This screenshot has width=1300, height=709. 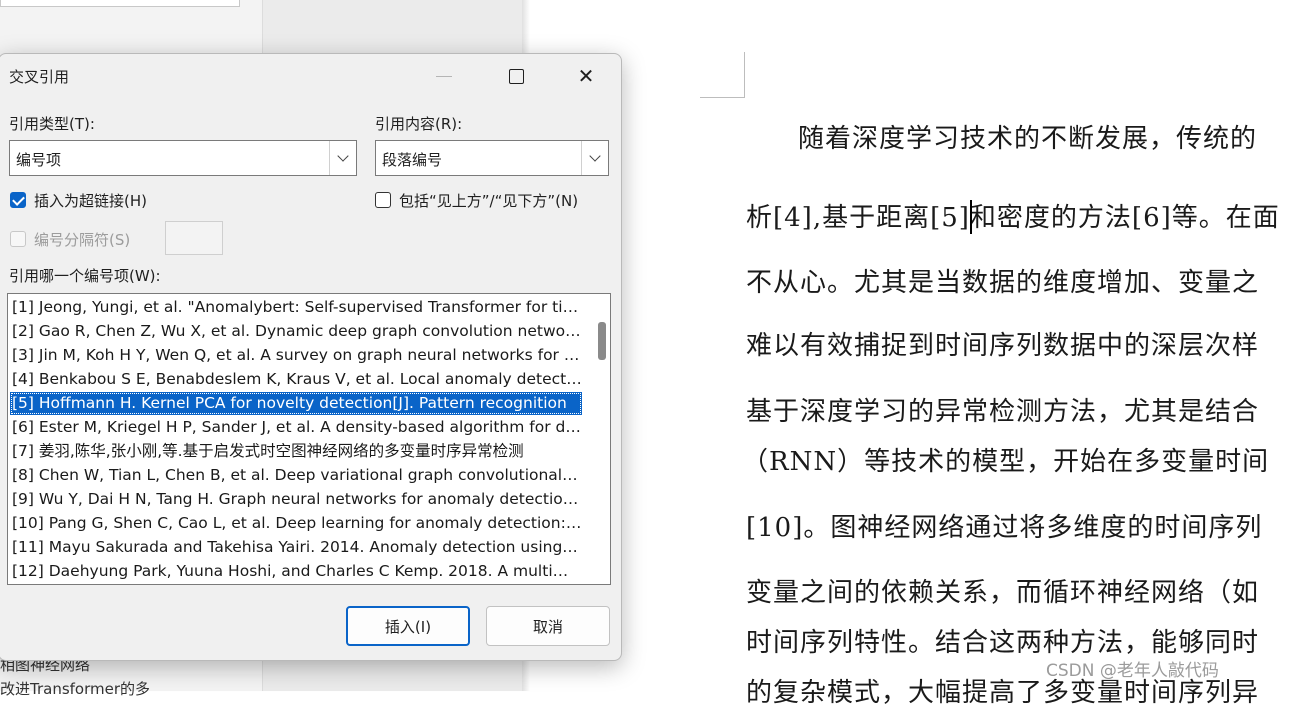 What do you see at coordinates (412, 160) in the screenshot?
I see `reference-content-value: 段落编号` at bounding box center [412, 160].